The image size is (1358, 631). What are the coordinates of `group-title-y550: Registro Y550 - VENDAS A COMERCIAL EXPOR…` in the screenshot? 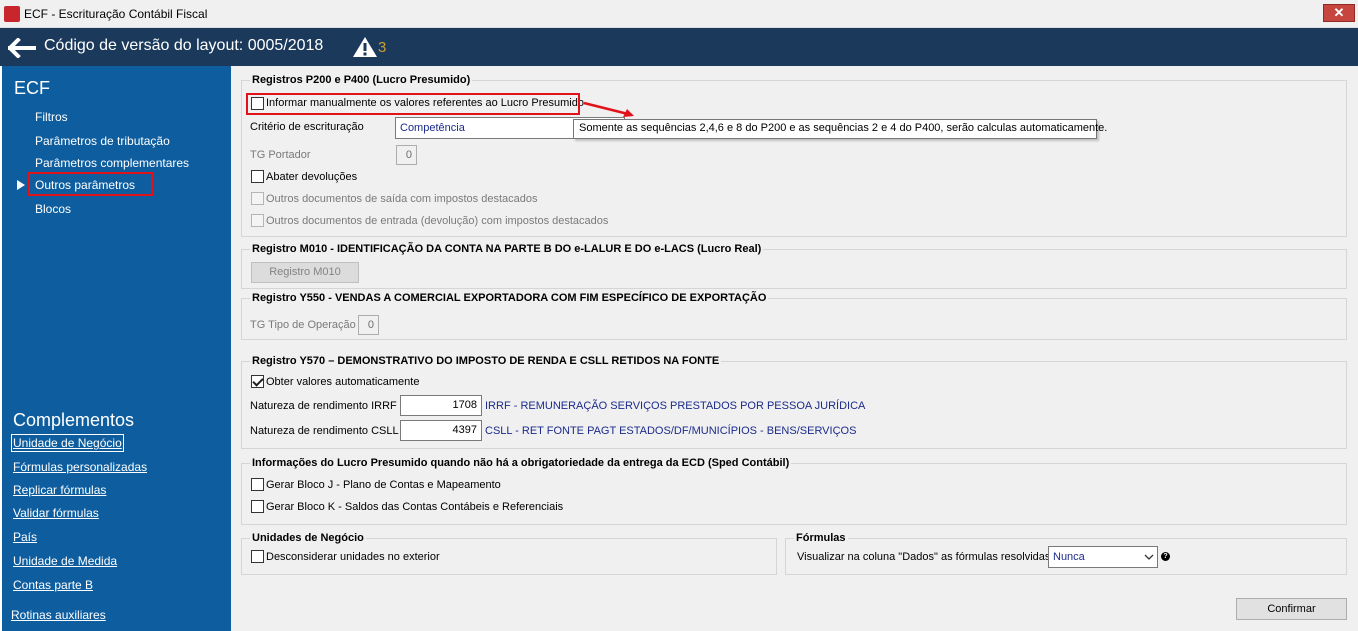 It's located at (509, 298).